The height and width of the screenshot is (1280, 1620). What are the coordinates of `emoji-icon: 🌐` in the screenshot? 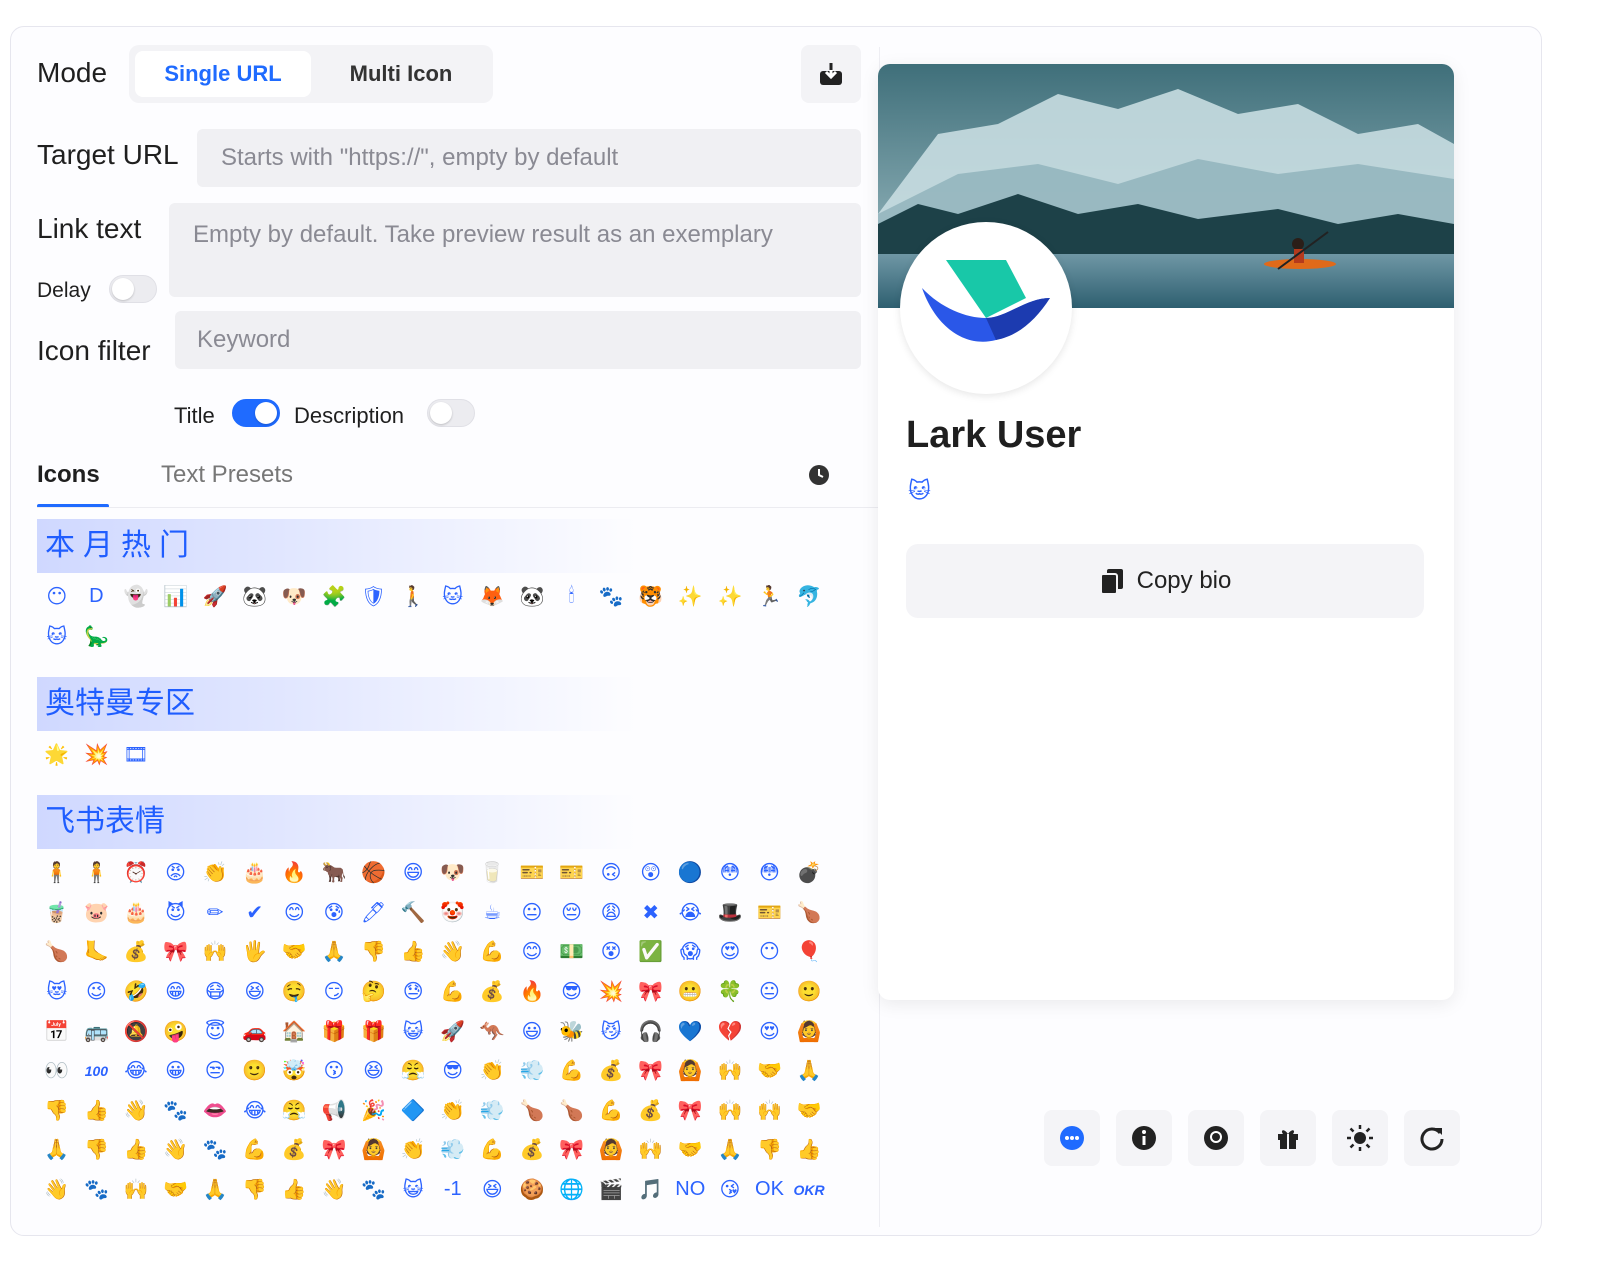 It's located at (572, 1190).